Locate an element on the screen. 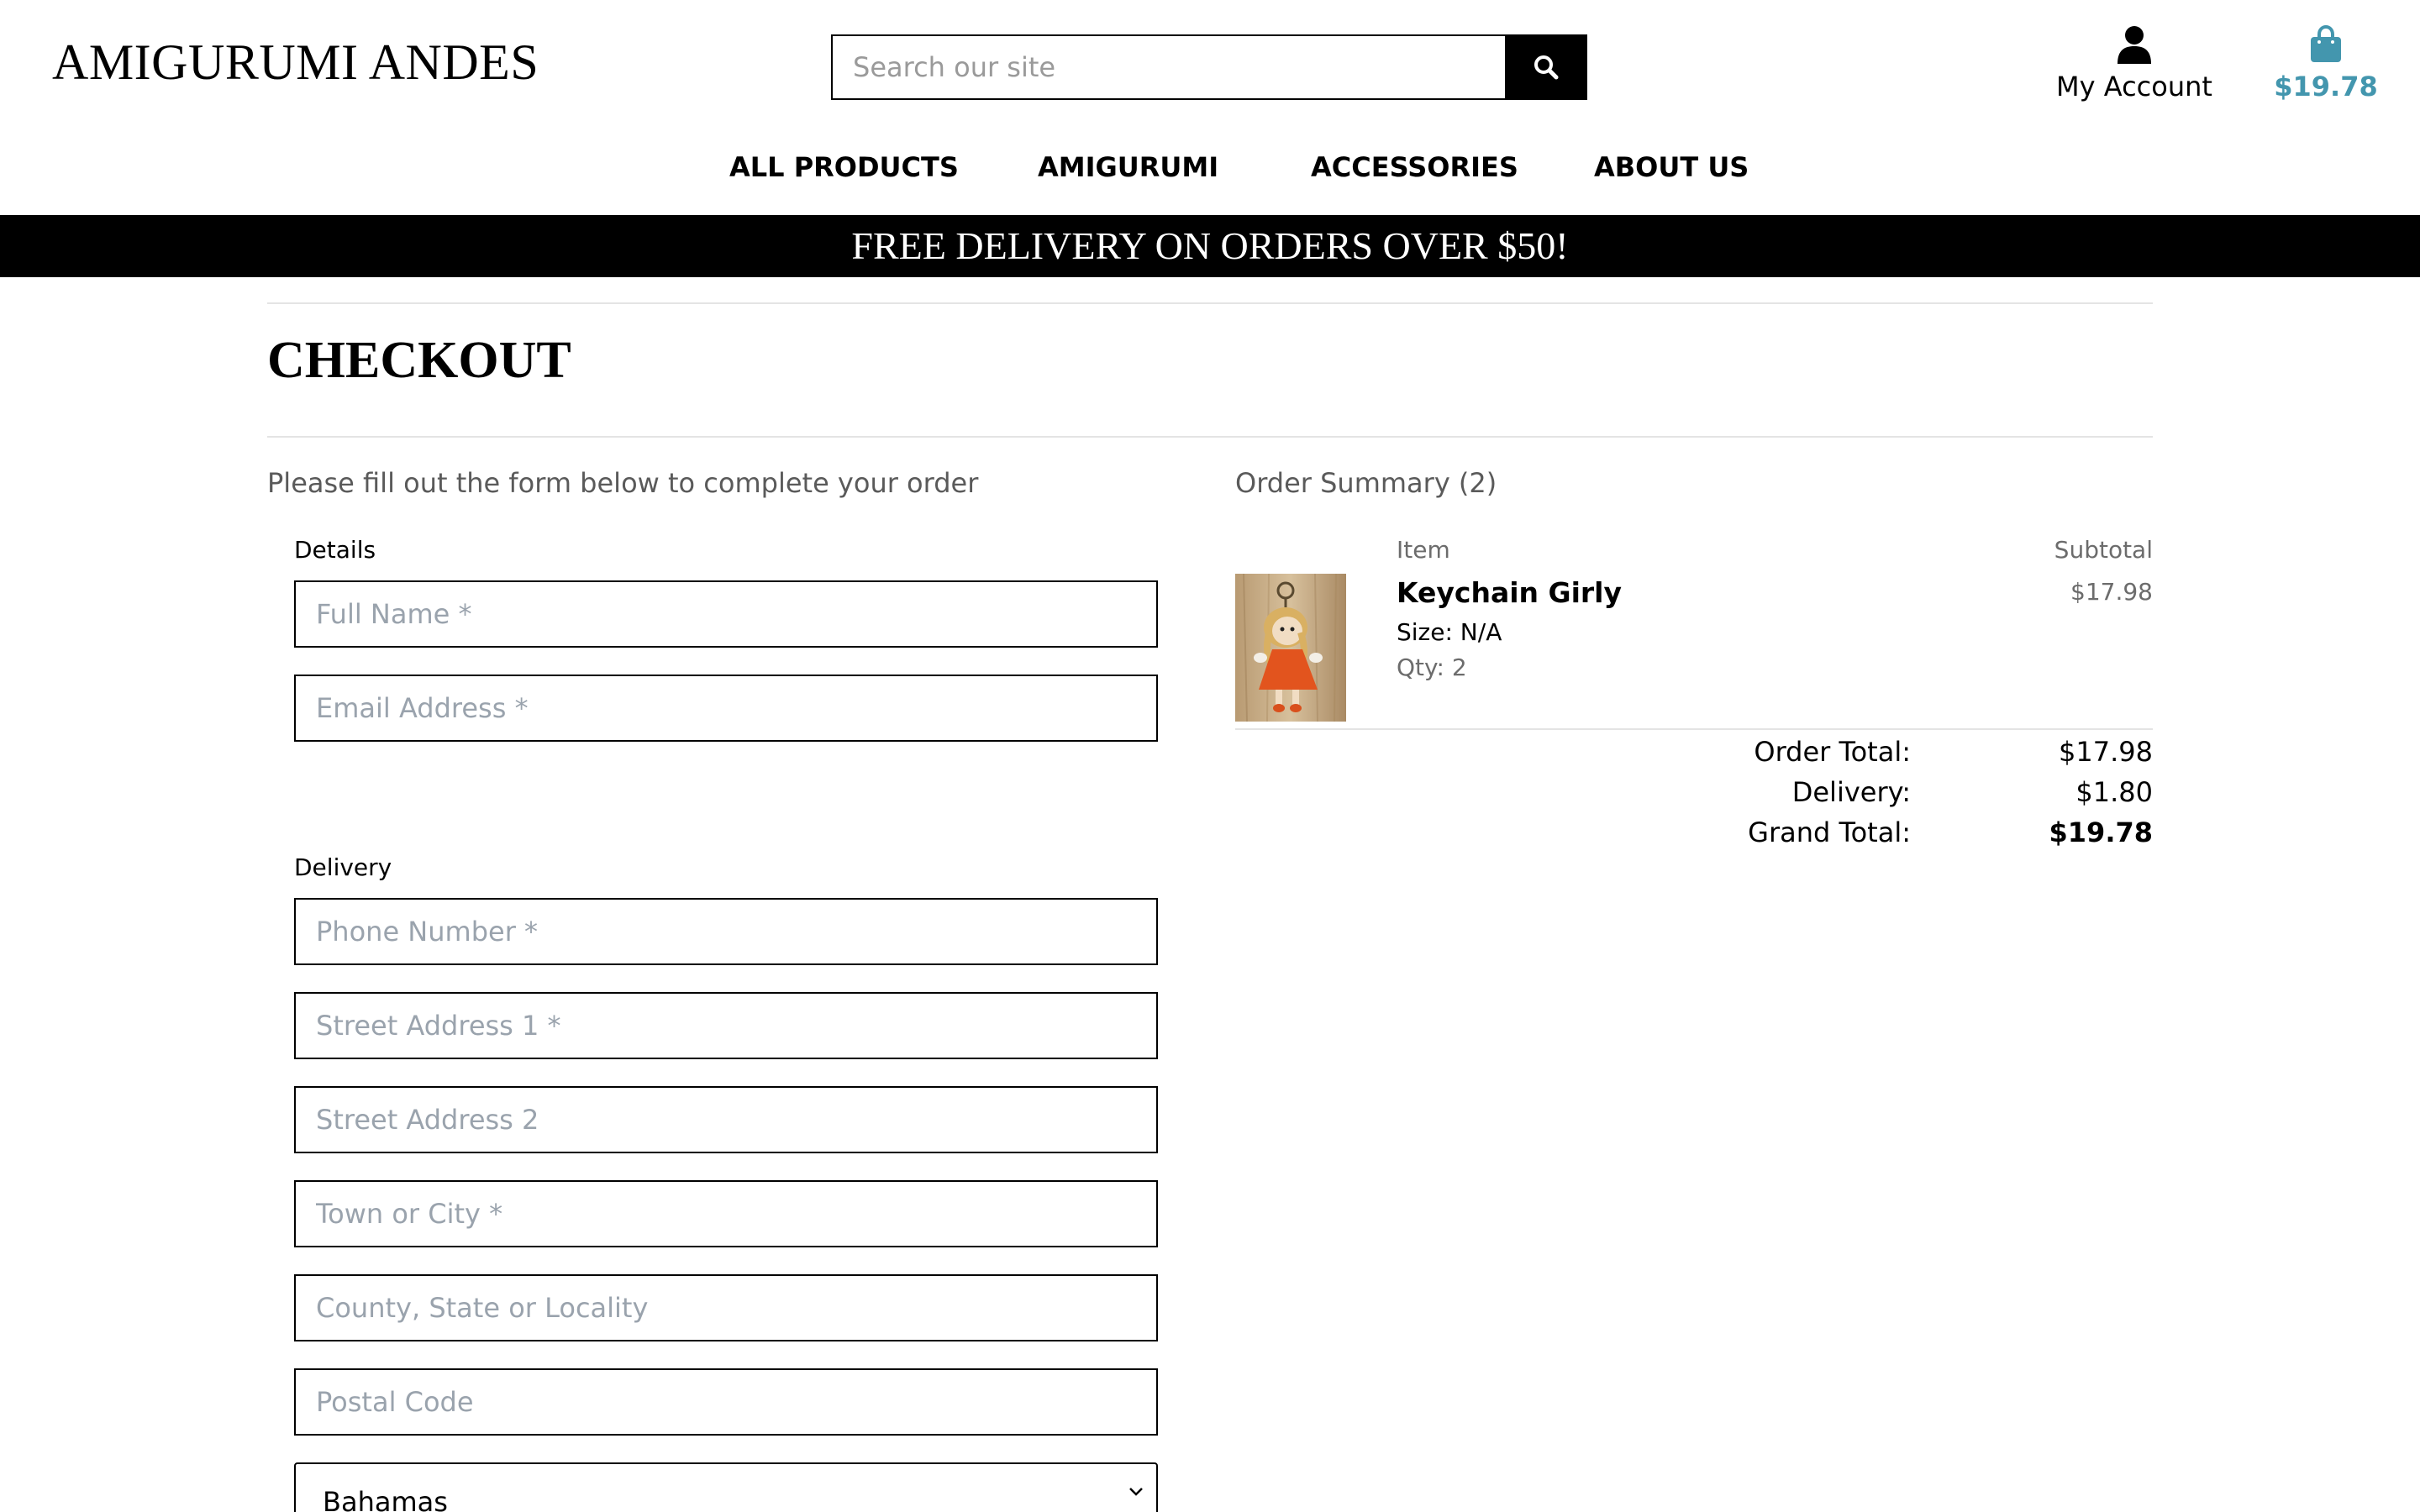 This screenshot has width=2420, height=1512. cart-total: $19.78 is located at coordinates (2326, 86).